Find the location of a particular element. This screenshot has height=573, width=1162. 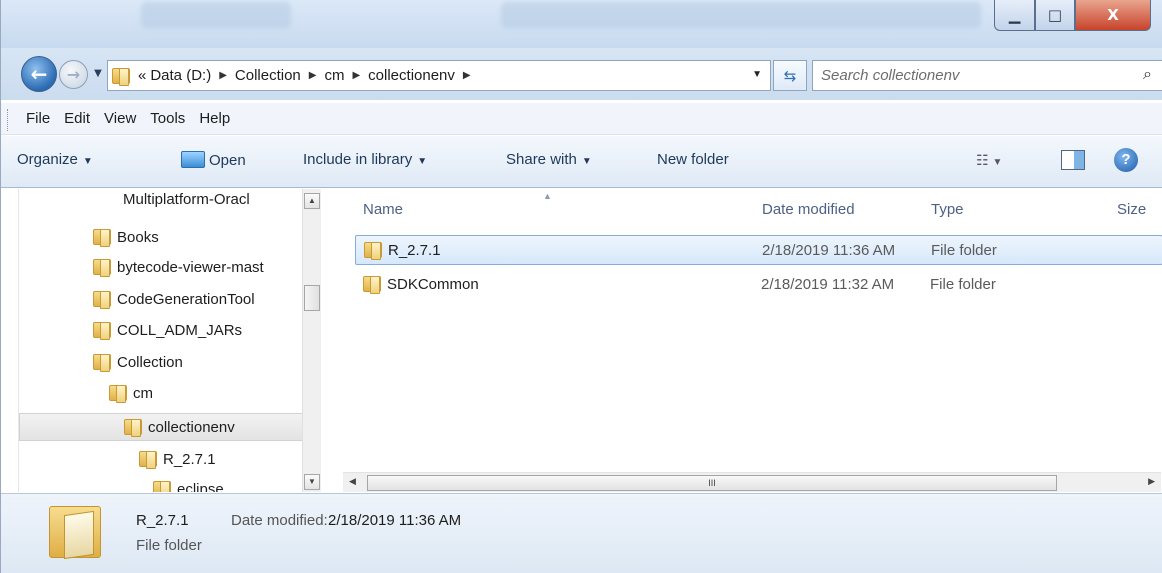

tree-item: Books is located at coordinates (126, 237).